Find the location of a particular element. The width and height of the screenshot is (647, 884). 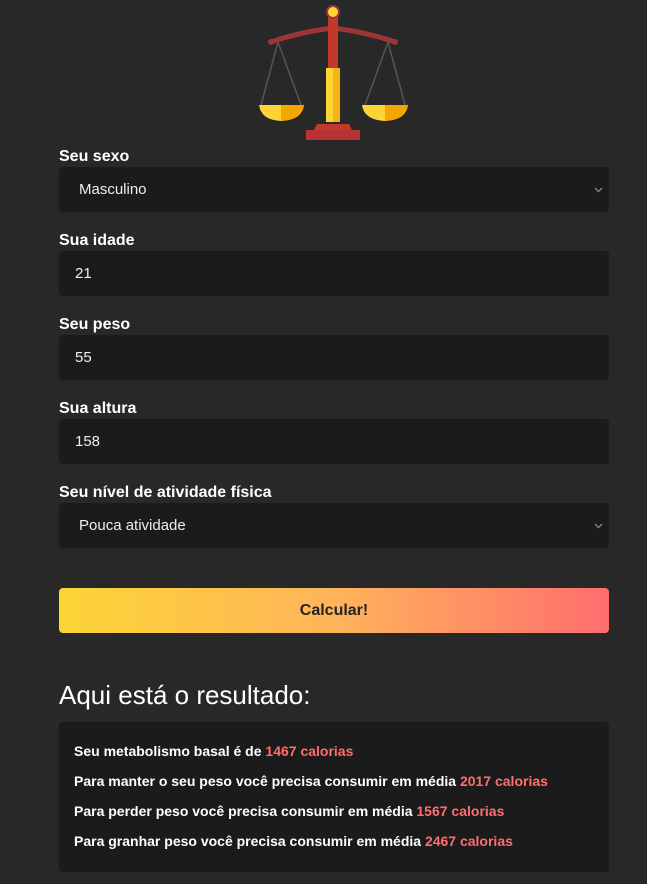

calculate-button-label: Calcular! is located at coordinates (334, 610).